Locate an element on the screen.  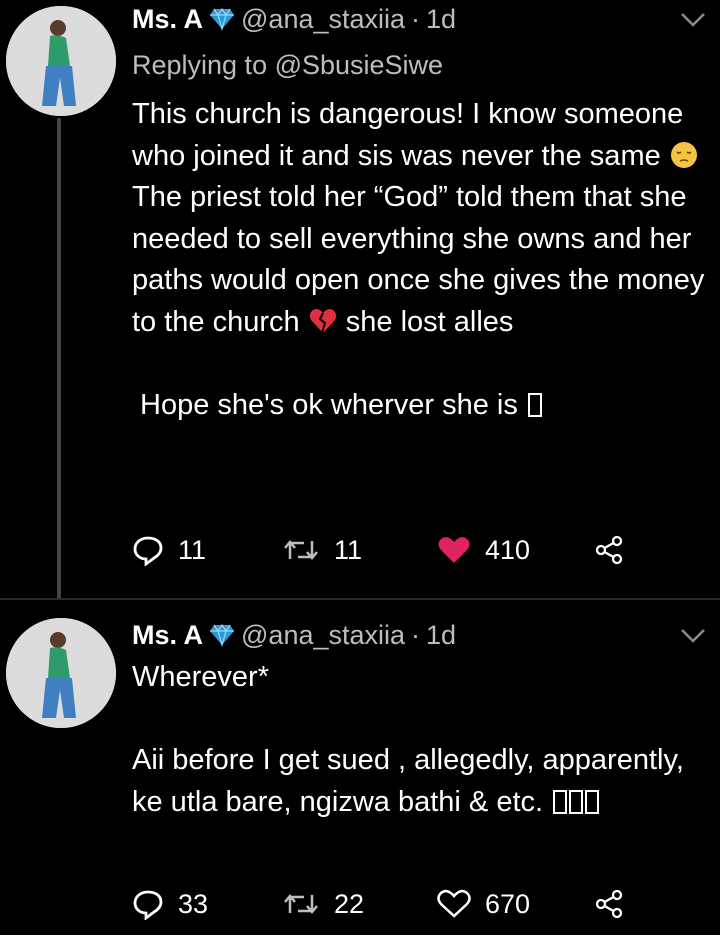
like-count: 410 is located at coordinates (508, 549).